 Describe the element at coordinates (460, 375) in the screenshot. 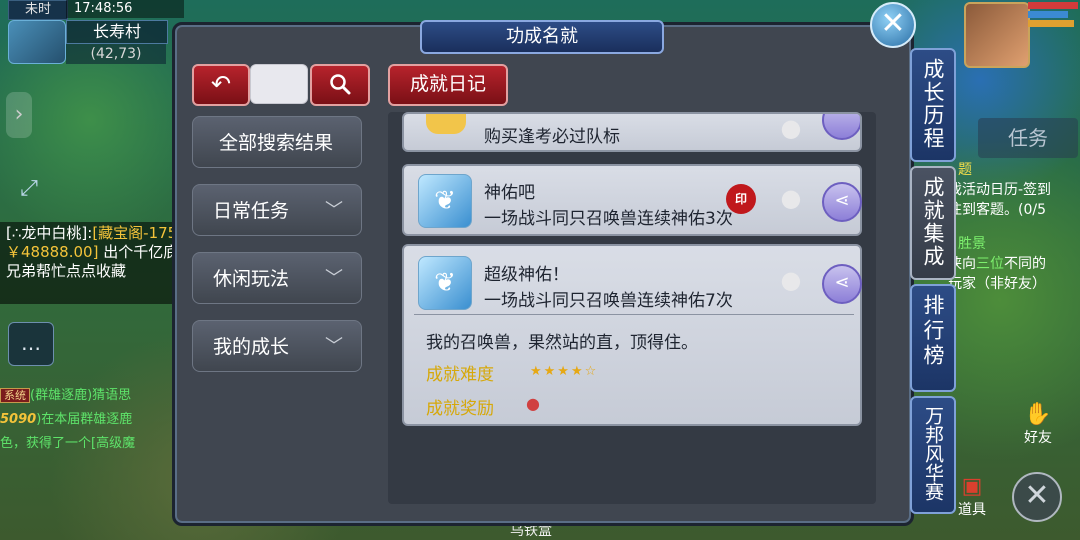

I see `difficulty-label: 成就难度` at that location.